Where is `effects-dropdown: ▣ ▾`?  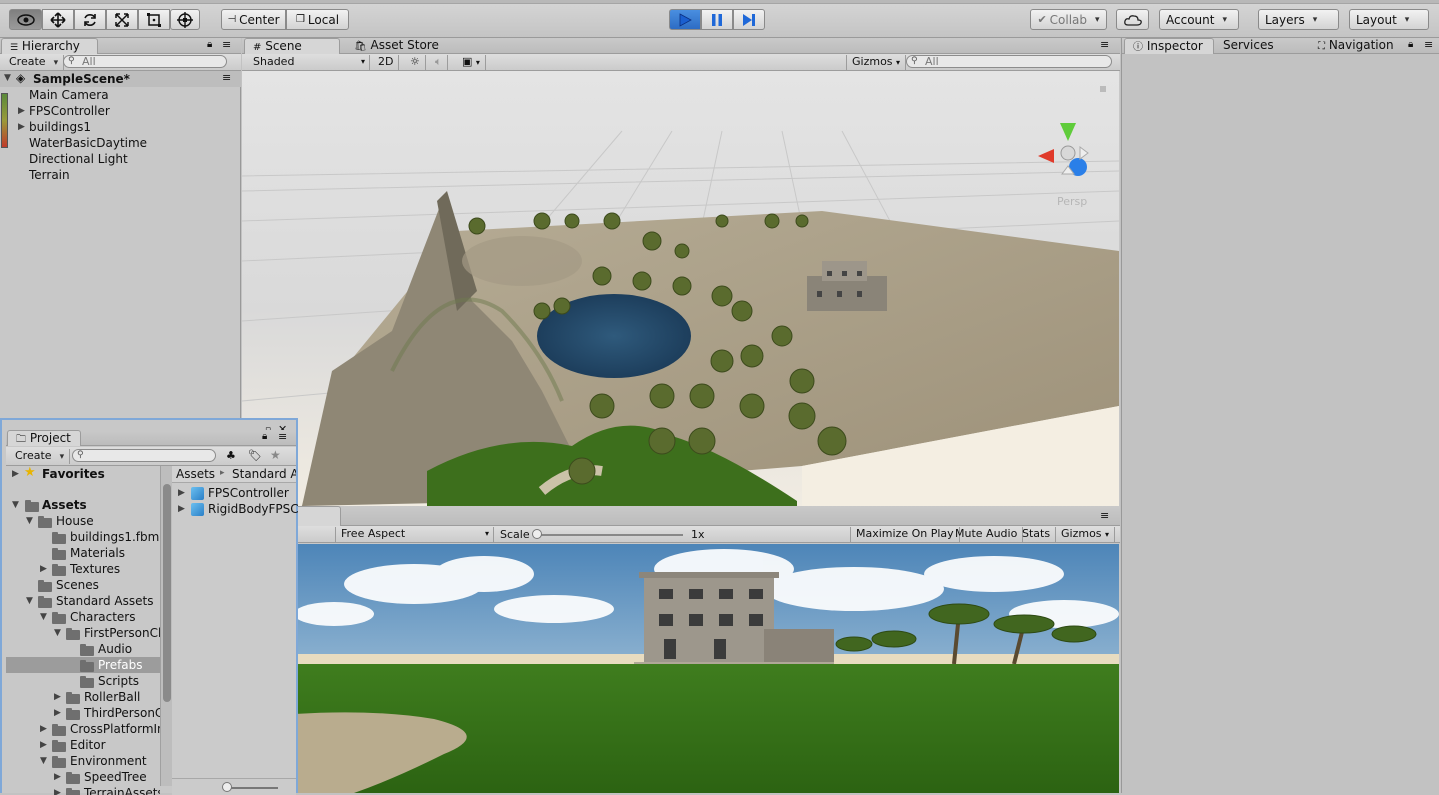 effects-dropdown: ▣ ▾ is located at coordinates (471, 62).